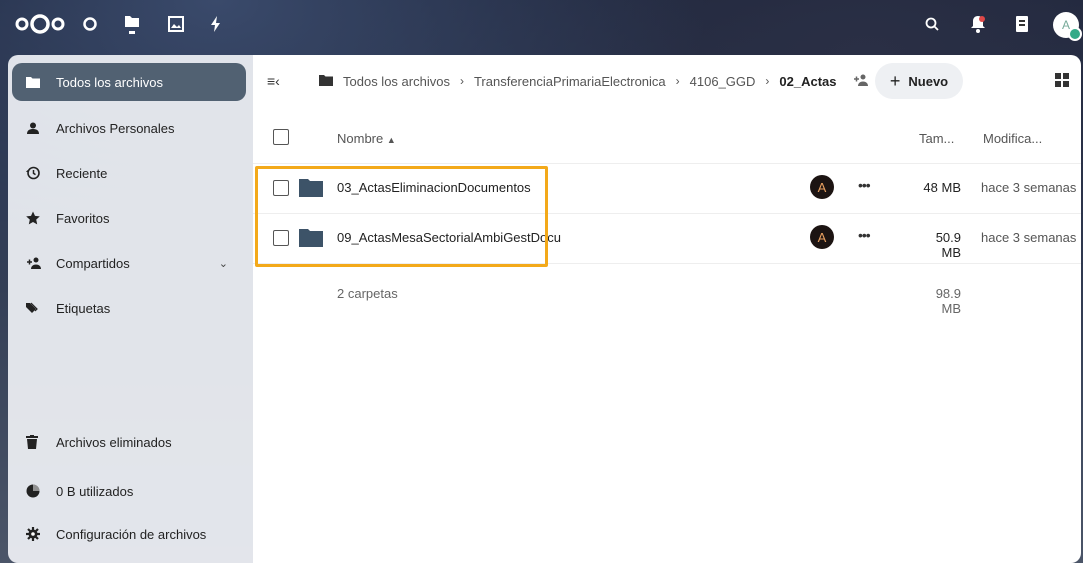  What do you see at coordinates (132, 24) in the screenshot?
I see `files-icon` at bounding box center [132, 24].